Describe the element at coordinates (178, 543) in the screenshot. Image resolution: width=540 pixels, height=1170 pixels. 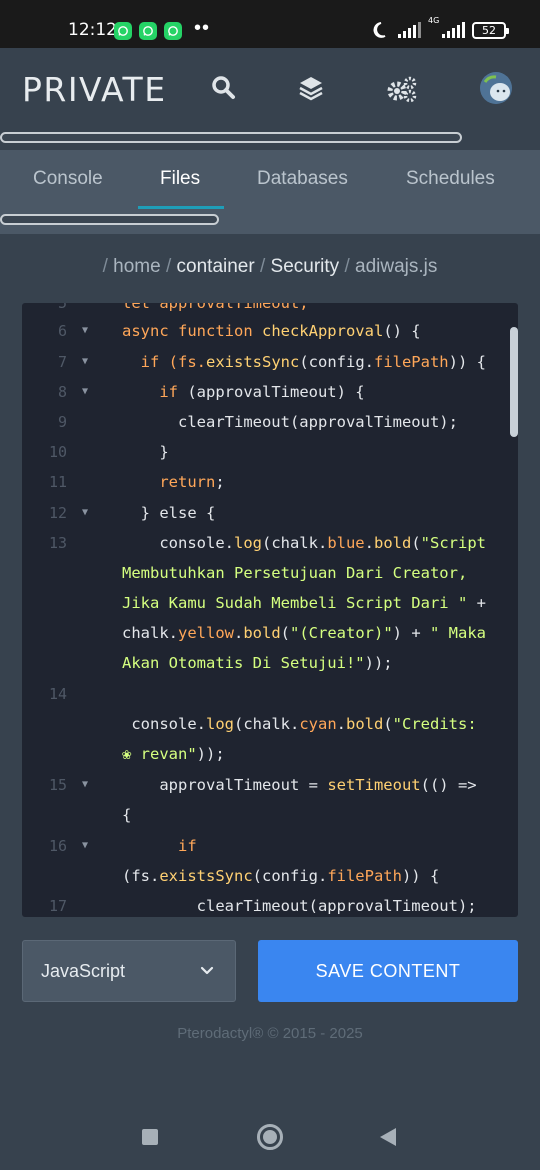
I see `code-token: console.` at that location.